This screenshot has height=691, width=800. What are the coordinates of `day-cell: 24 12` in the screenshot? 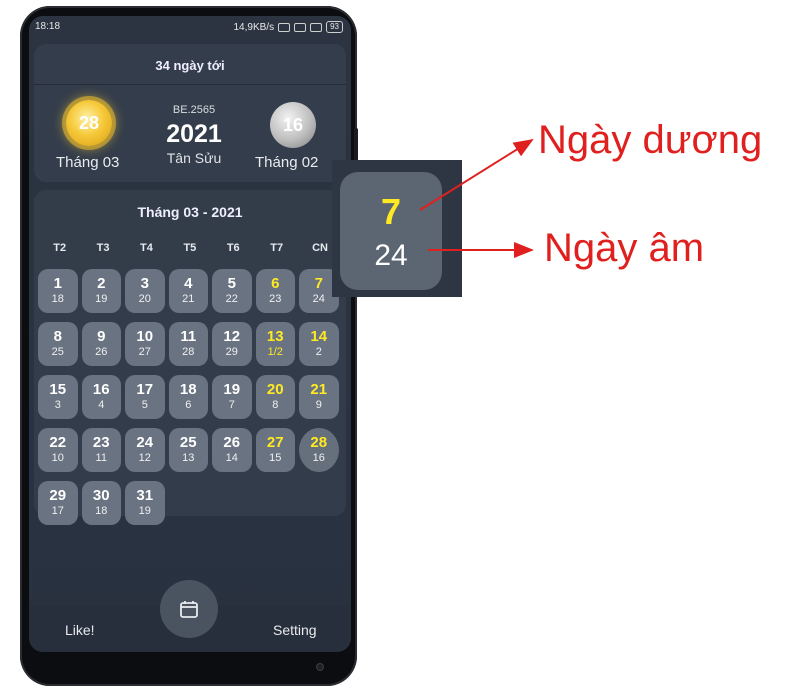 It's located at (145, 450).